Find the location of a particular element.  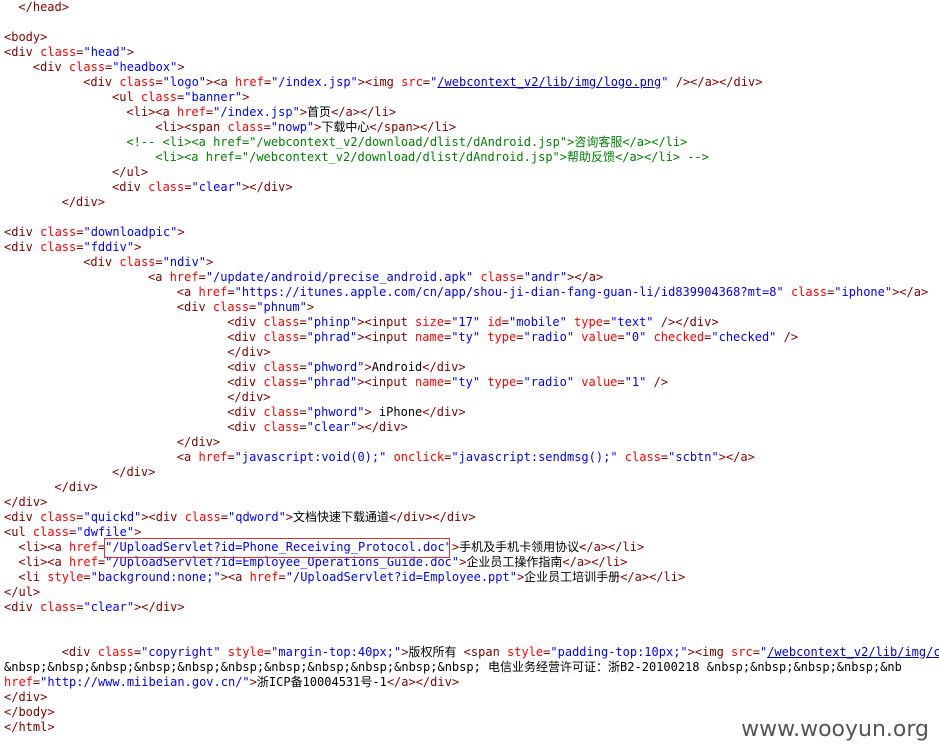

code-token: 浙ICP备10004531号-1 is located at coordinates (321, 682).